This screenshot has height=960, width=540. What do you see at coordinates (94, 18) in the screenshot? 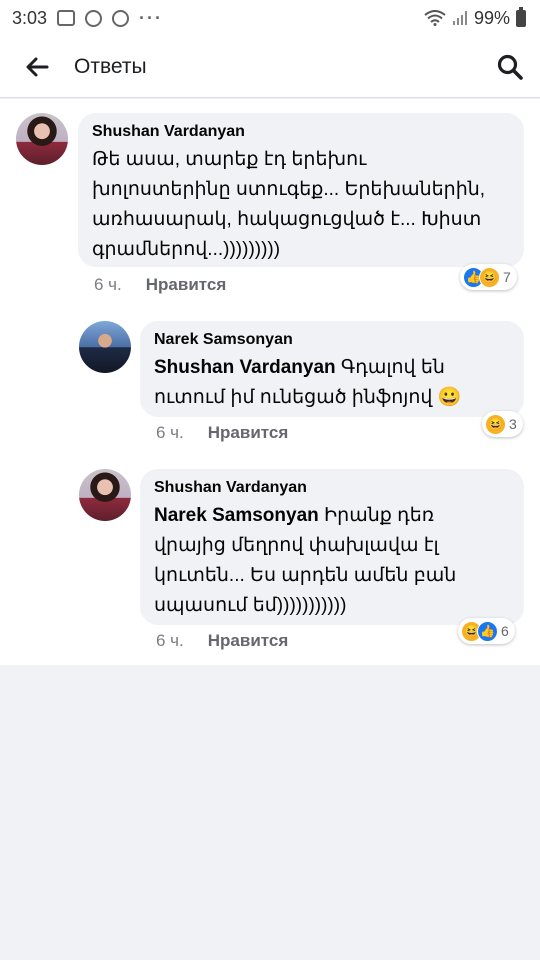
I see `viber-icon` at bounding box center [94, 18].